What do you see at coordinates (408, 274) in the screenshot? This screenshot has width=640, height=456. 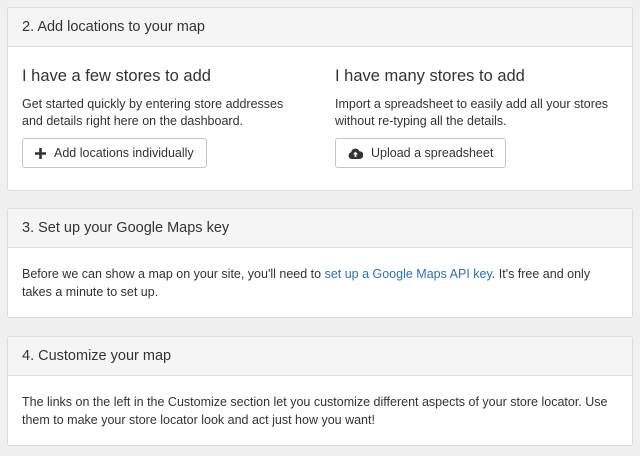 I see `google-maps-api-key-link: set up a Google Maps API key` at bounding box center [408, 274].